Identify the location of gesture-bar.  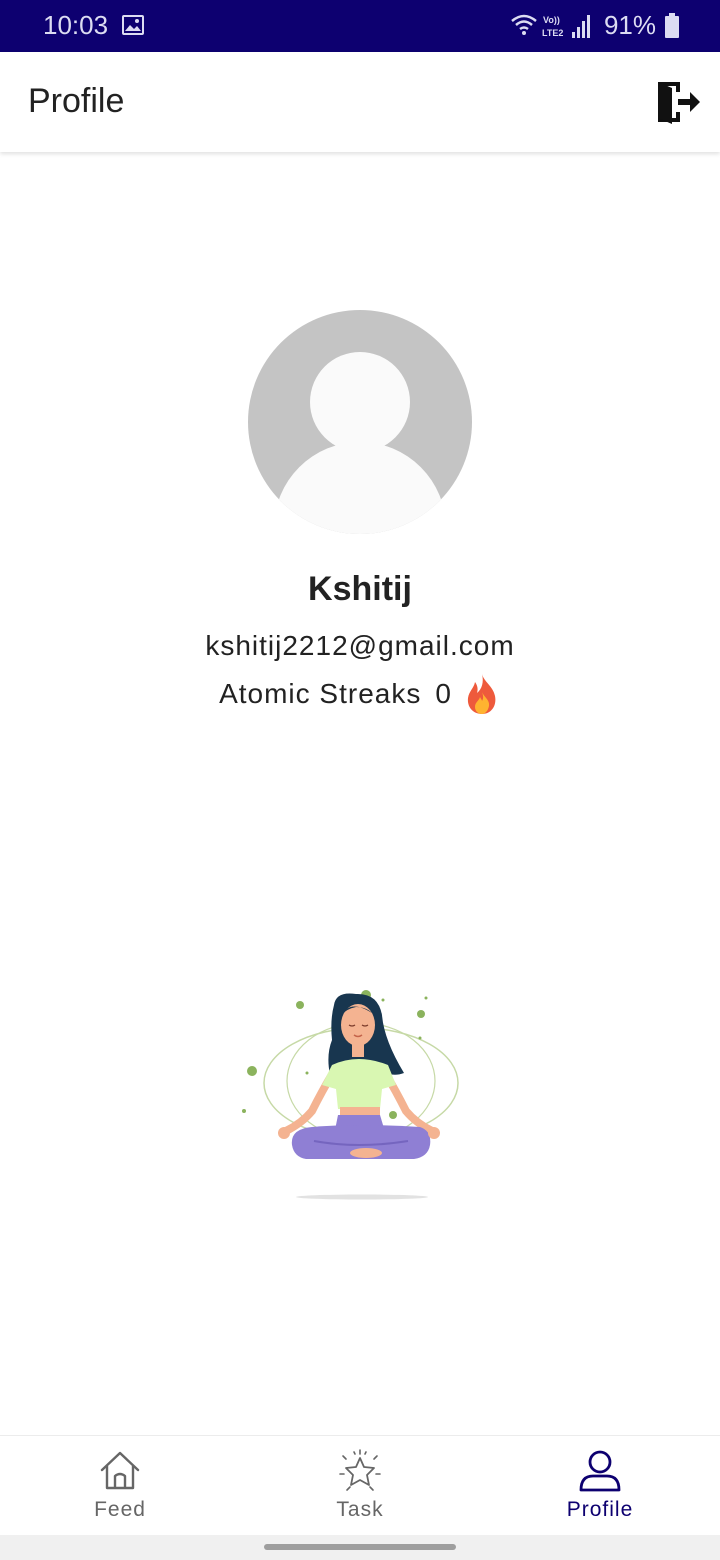
(360, 1547).